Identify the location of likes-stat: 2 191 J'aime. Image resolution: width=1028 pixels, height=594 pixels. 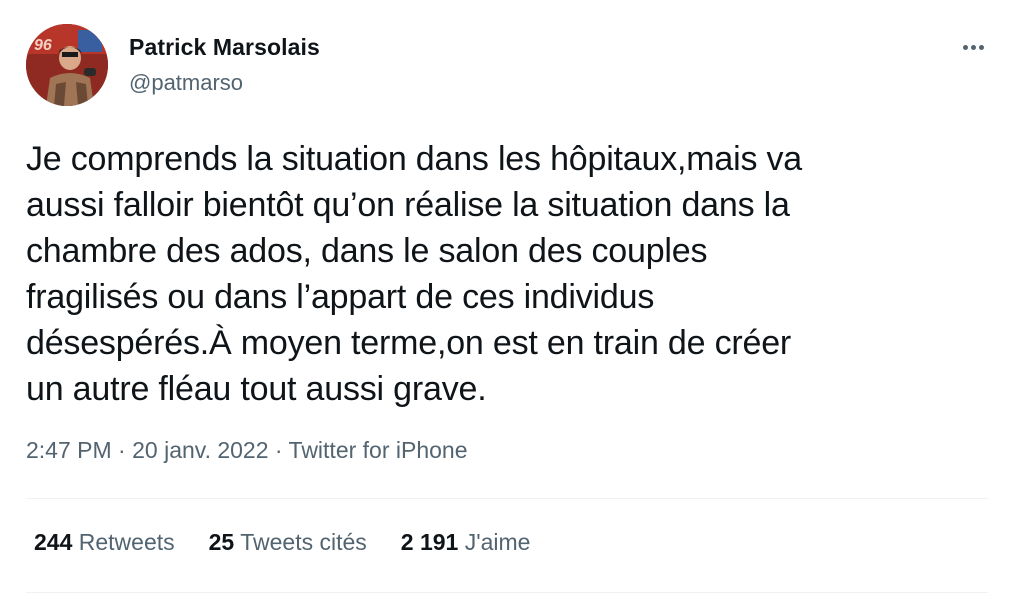
(466, 542).